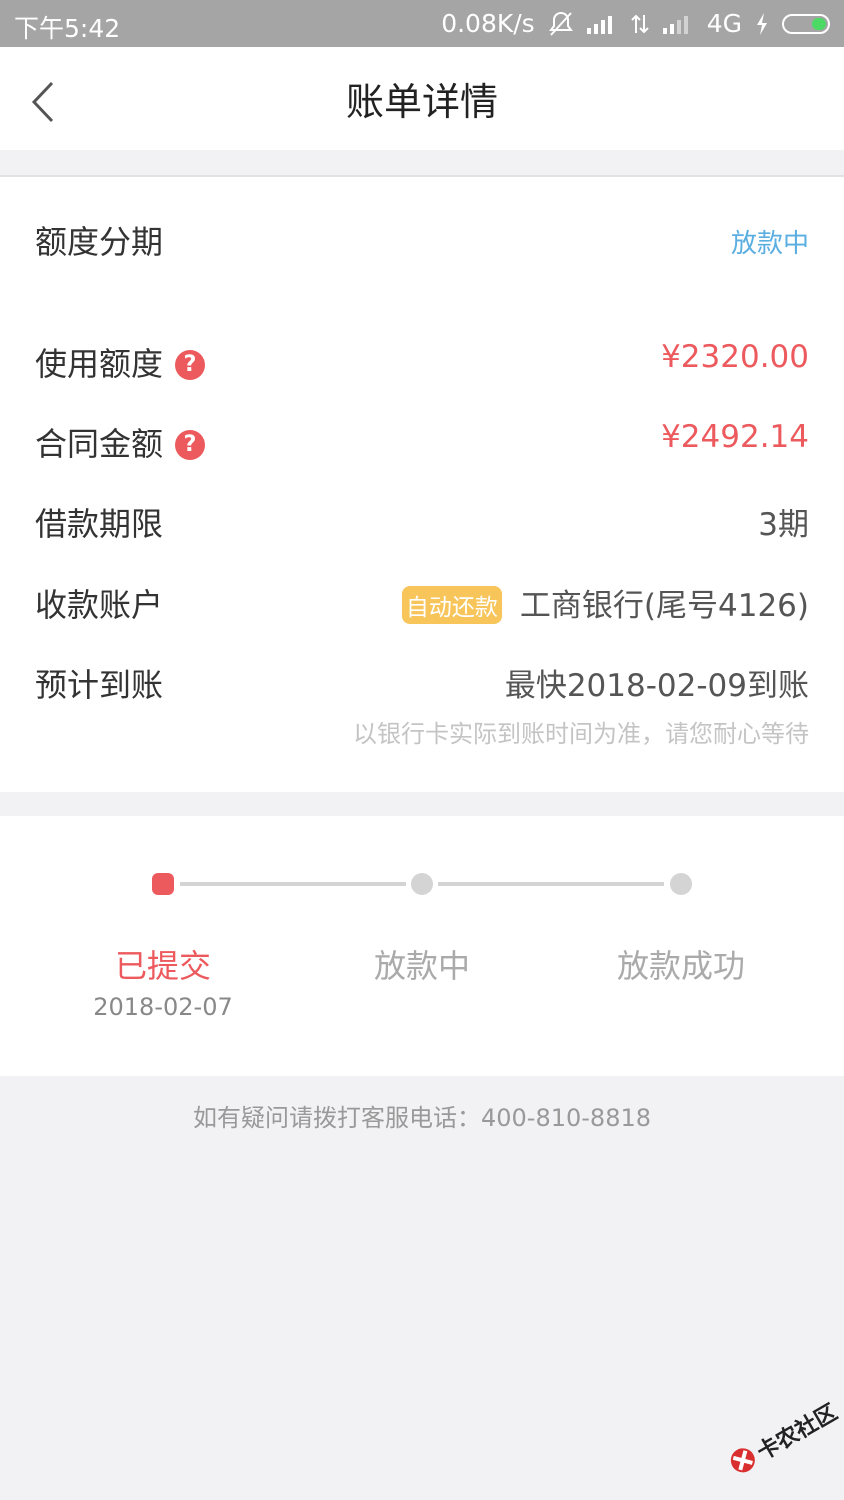 The image size is (844, 1500). Describe the element at coordinates (422, 682) in the screenshot. I see `arrival-row: 预计到账 最快2018-02-09到账` at that location.